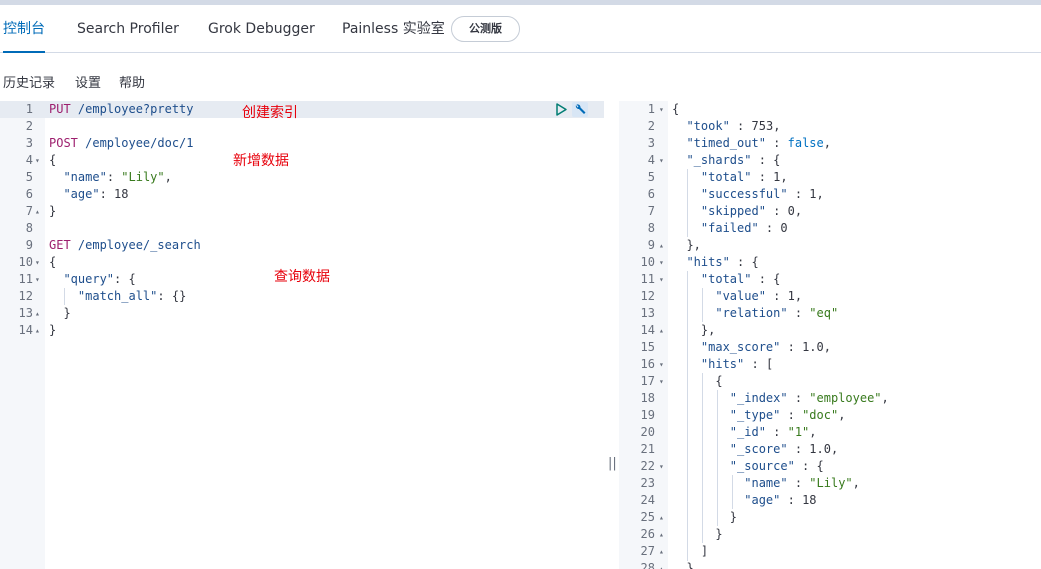  Describe the element at coordinates (611, 335) in the screenshot. I see `panel-resizer: ||` at that location.